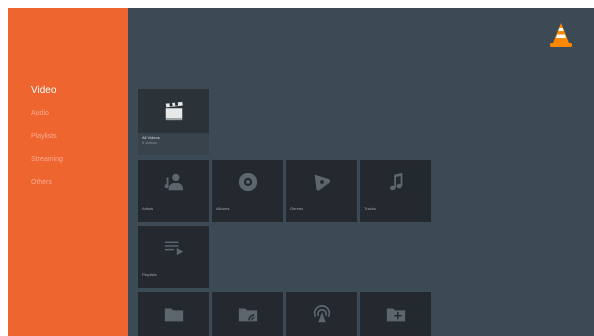  I want to click on genres-tile: Genres, so click(321, 191).